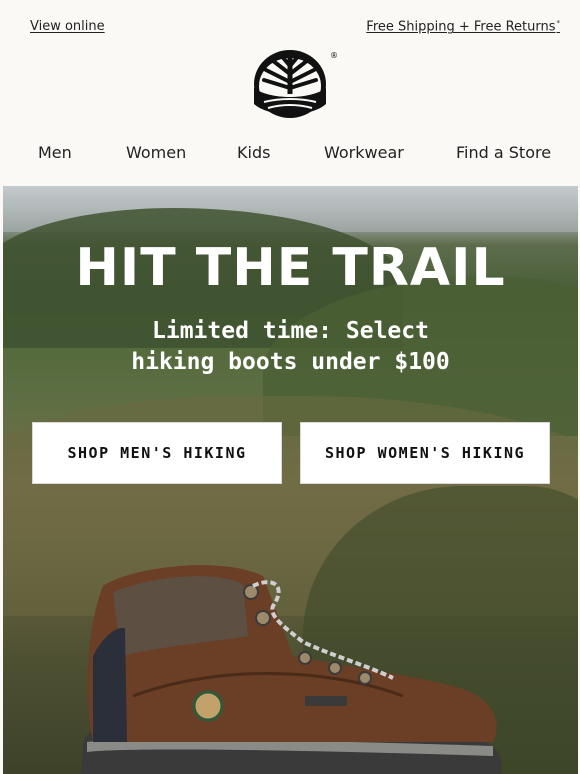 The width and height of the screenshot is (580, 774). What do you see at coordinates (290, 331) in the screenshot?
I see `hero-subheadline-line-1: Limited time: Select` at bounding box center [290, 331].